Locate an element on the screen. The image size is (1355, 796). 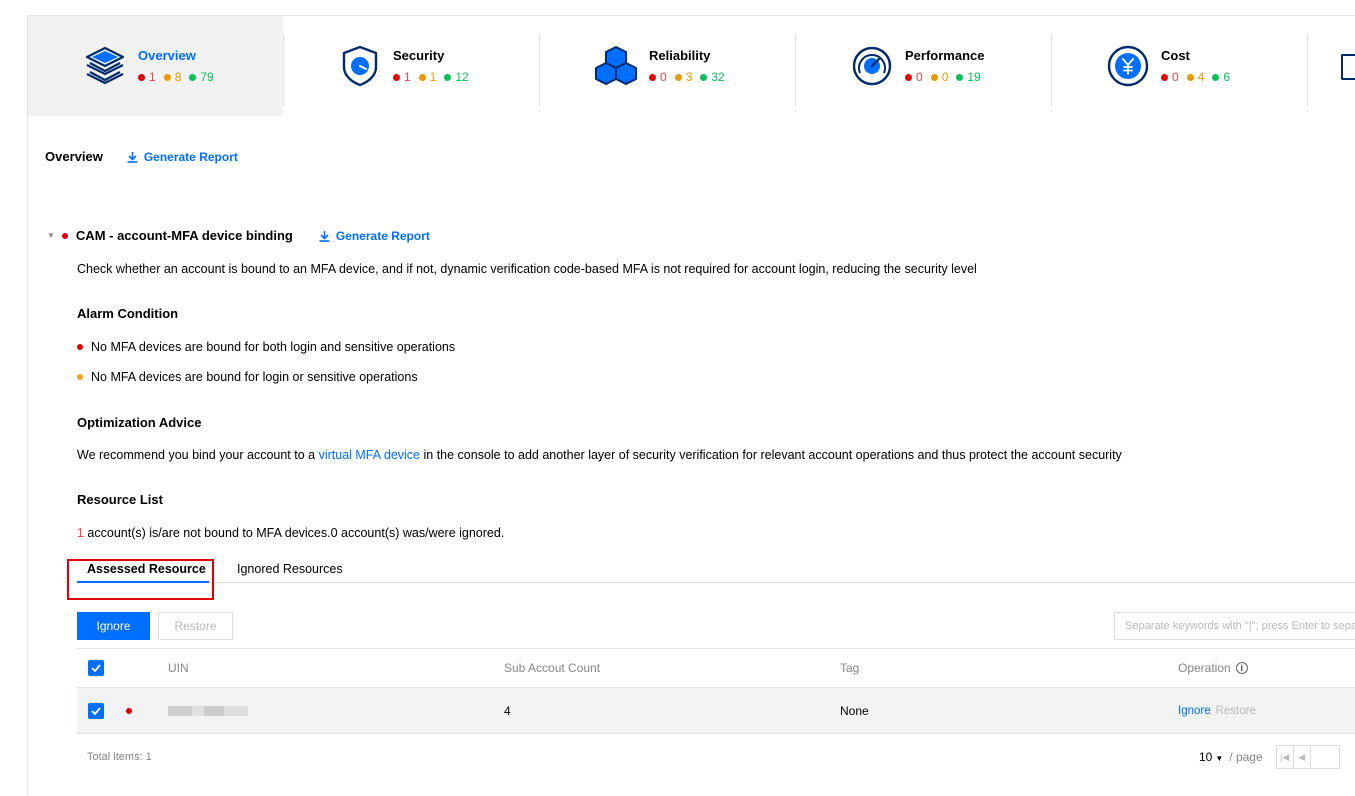
resource-list-heading: Resource List is located at coordinates (120, 499).